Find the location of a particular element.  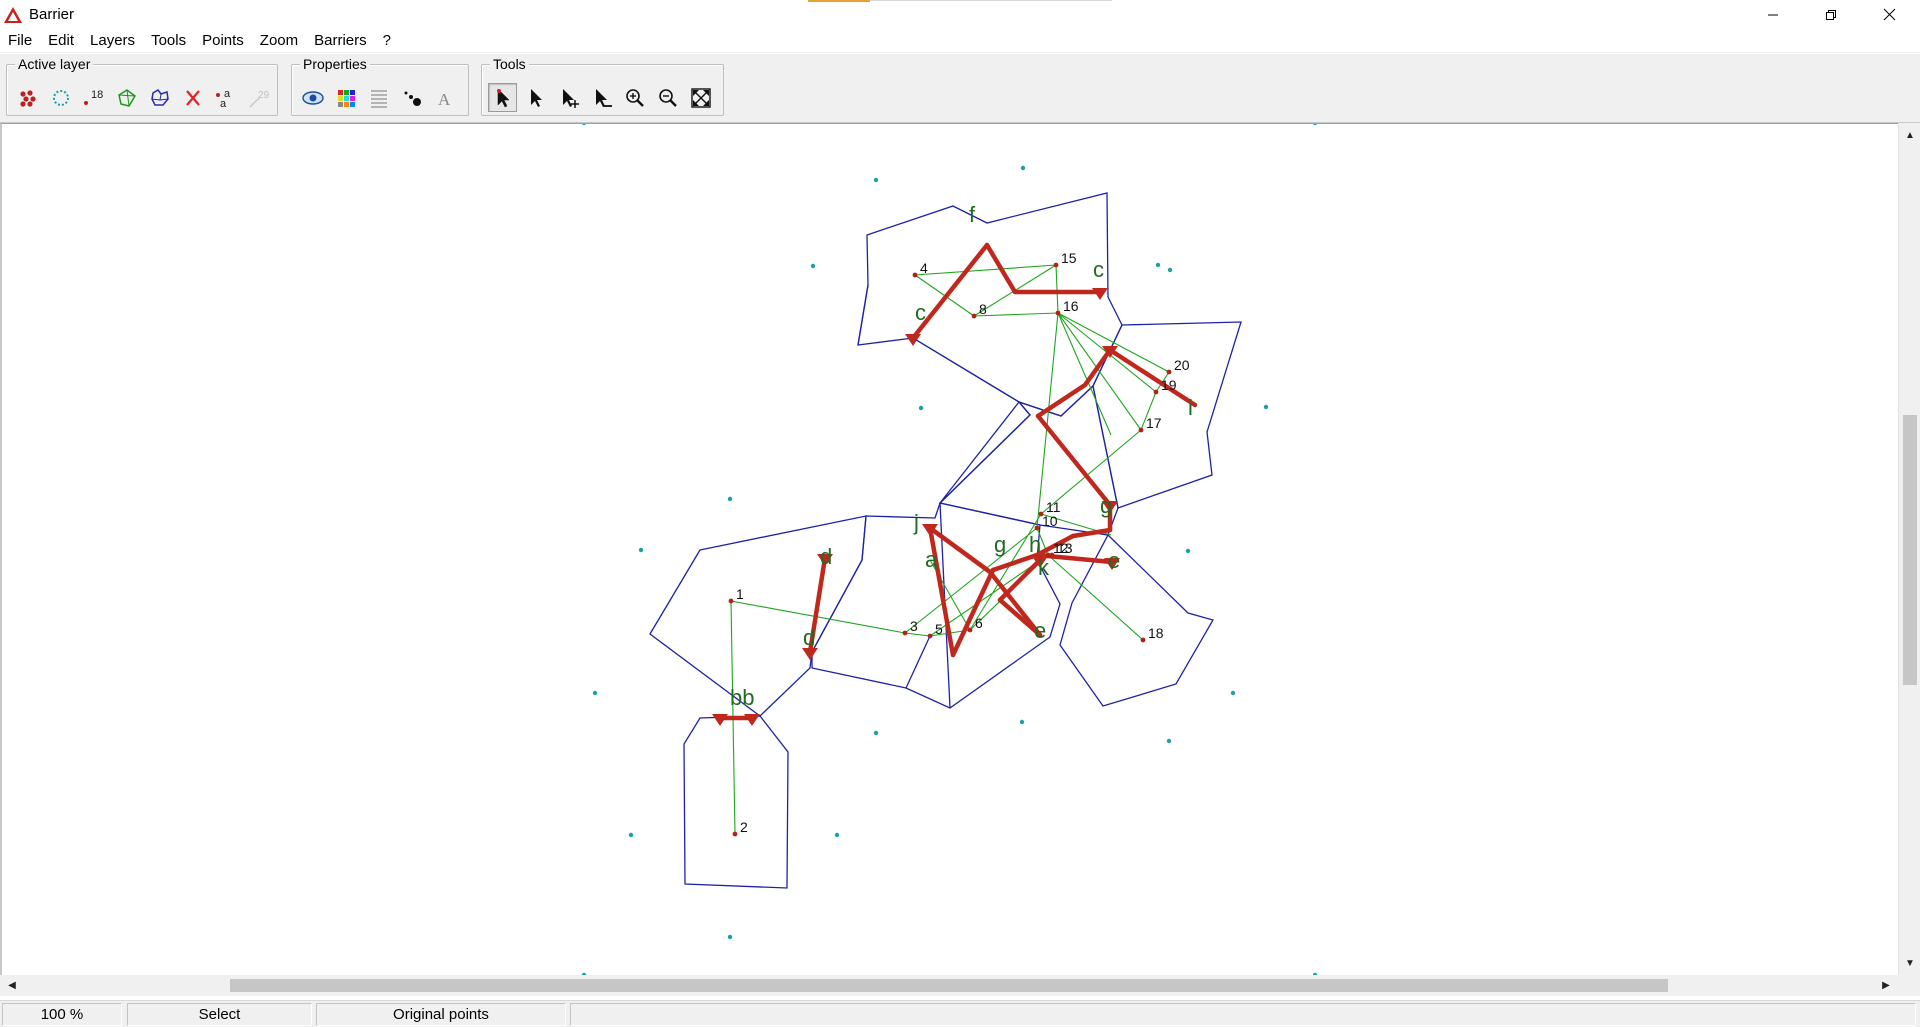

add-tool-button is located at coordinates (568, 97).